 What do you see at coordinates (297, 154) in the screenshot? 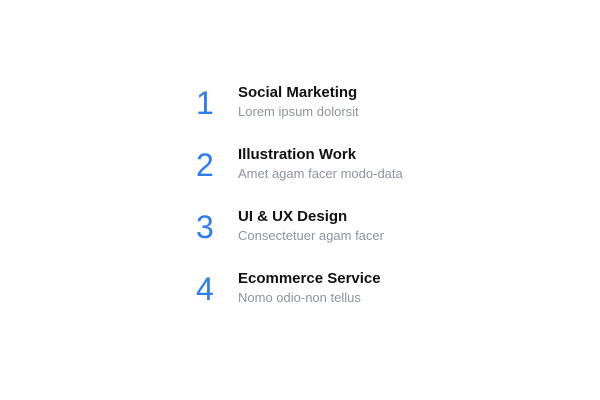
I see `service-title: Illustration Work` at bounding box center [297, 154].